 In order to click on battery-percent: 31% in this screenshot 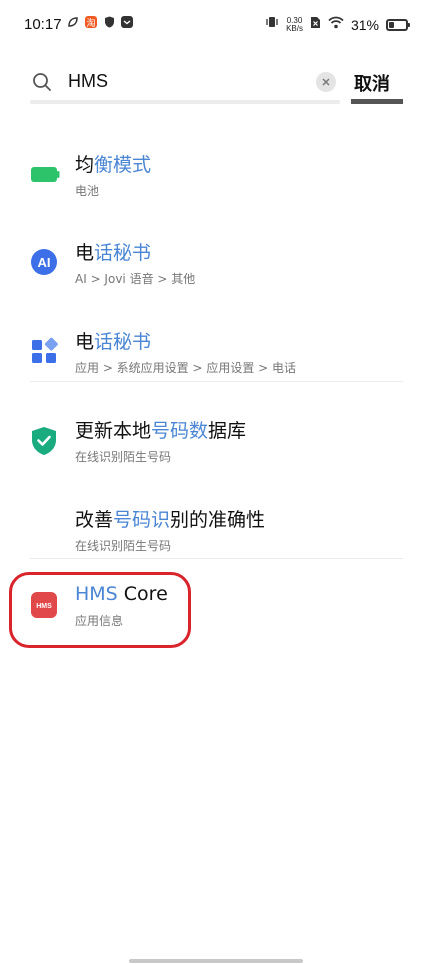, I will do `click(364, 24)`.